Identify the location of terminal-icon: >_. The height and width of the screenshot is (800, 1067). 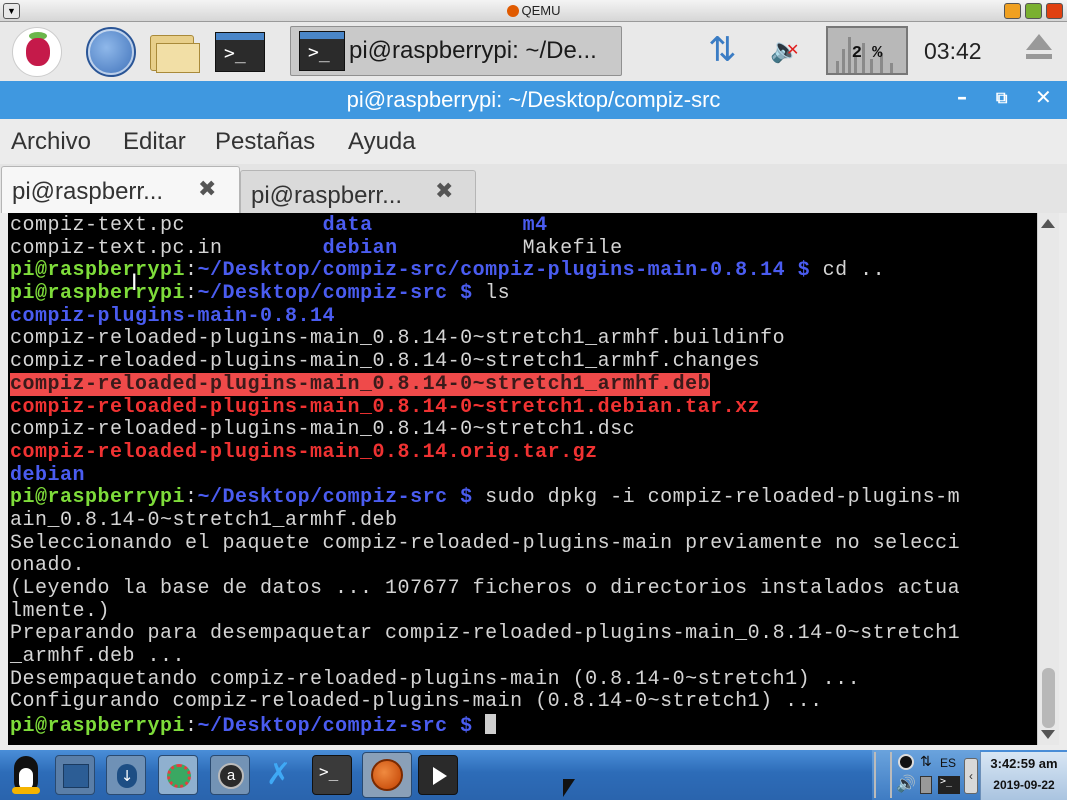
(240, 52).